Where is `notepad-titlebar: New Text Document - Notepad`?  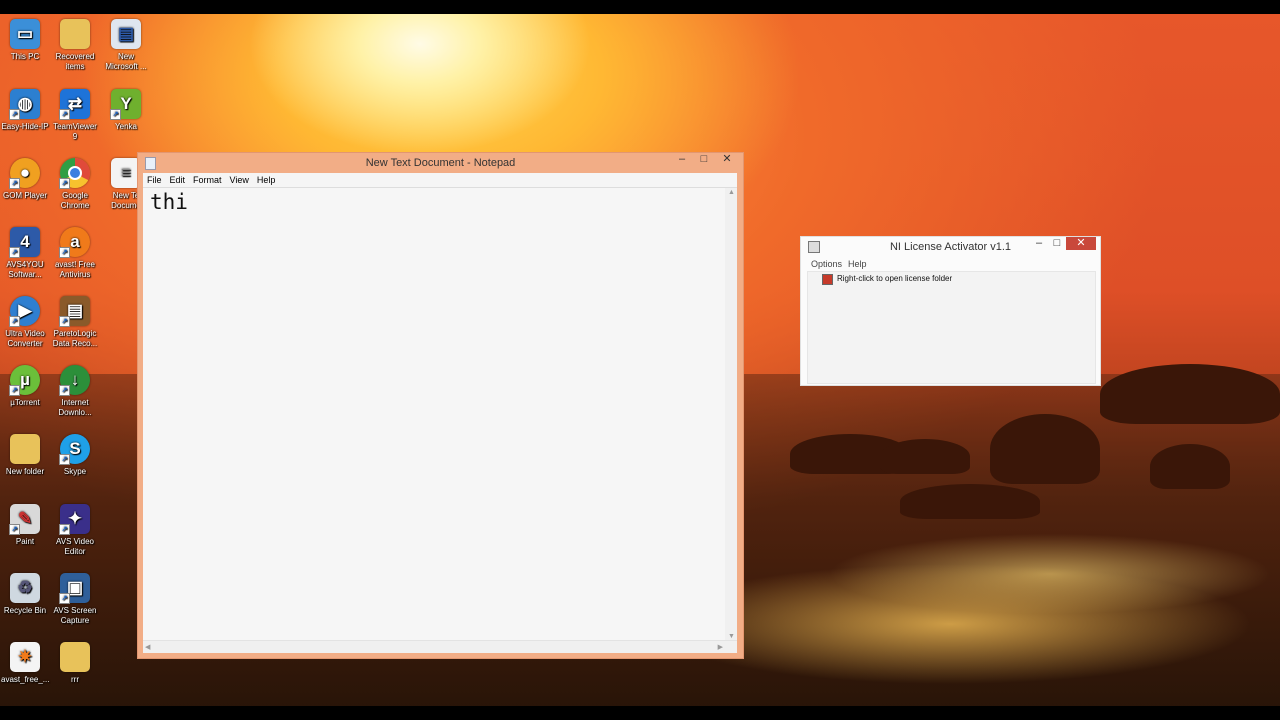 notepad-titlebar: New Text Document - Notepad is located at coordinates (440, 163).